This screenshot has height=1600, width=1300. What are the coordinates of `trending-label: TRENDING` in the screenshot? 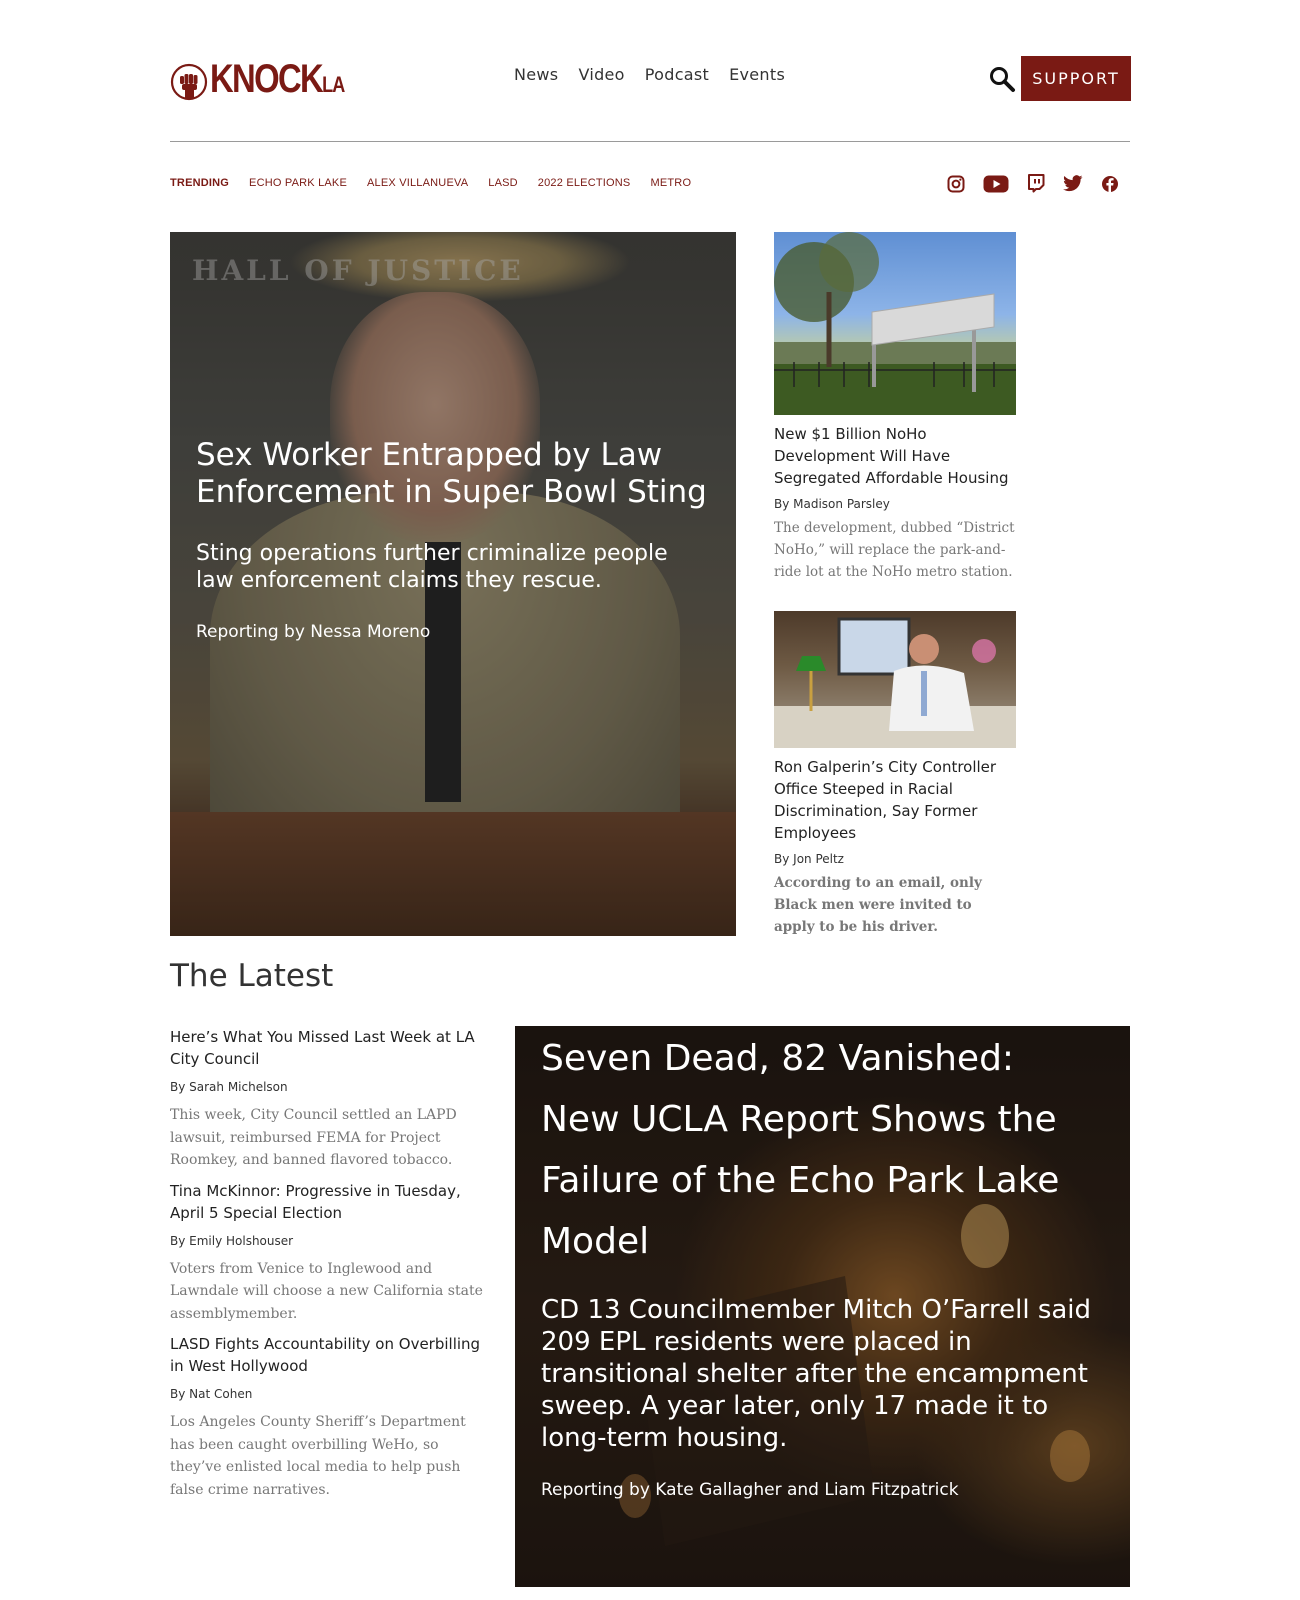 It's located at (200, 183).